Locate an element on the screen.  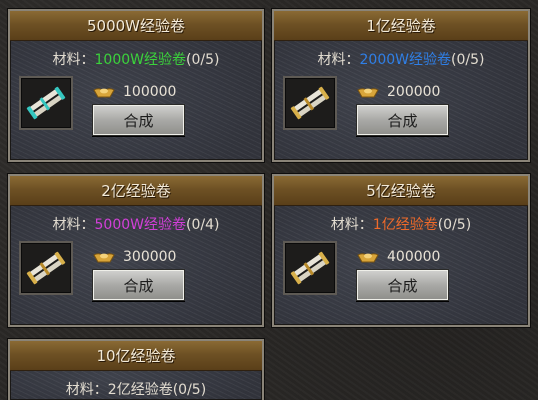
material-name: 5000W经验卷 is located at coordinates (140, 225).